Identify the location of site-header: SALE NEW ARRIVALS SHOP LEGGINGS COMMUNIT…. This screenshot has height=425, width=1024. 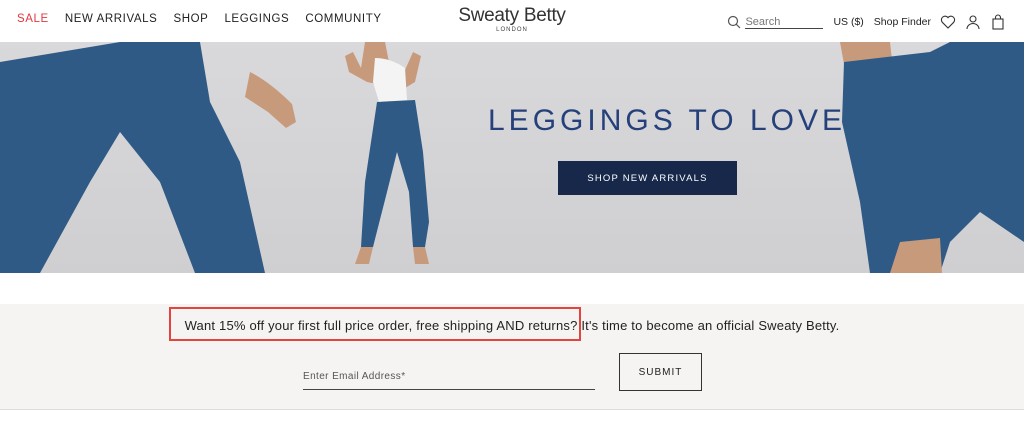
(512, 21).